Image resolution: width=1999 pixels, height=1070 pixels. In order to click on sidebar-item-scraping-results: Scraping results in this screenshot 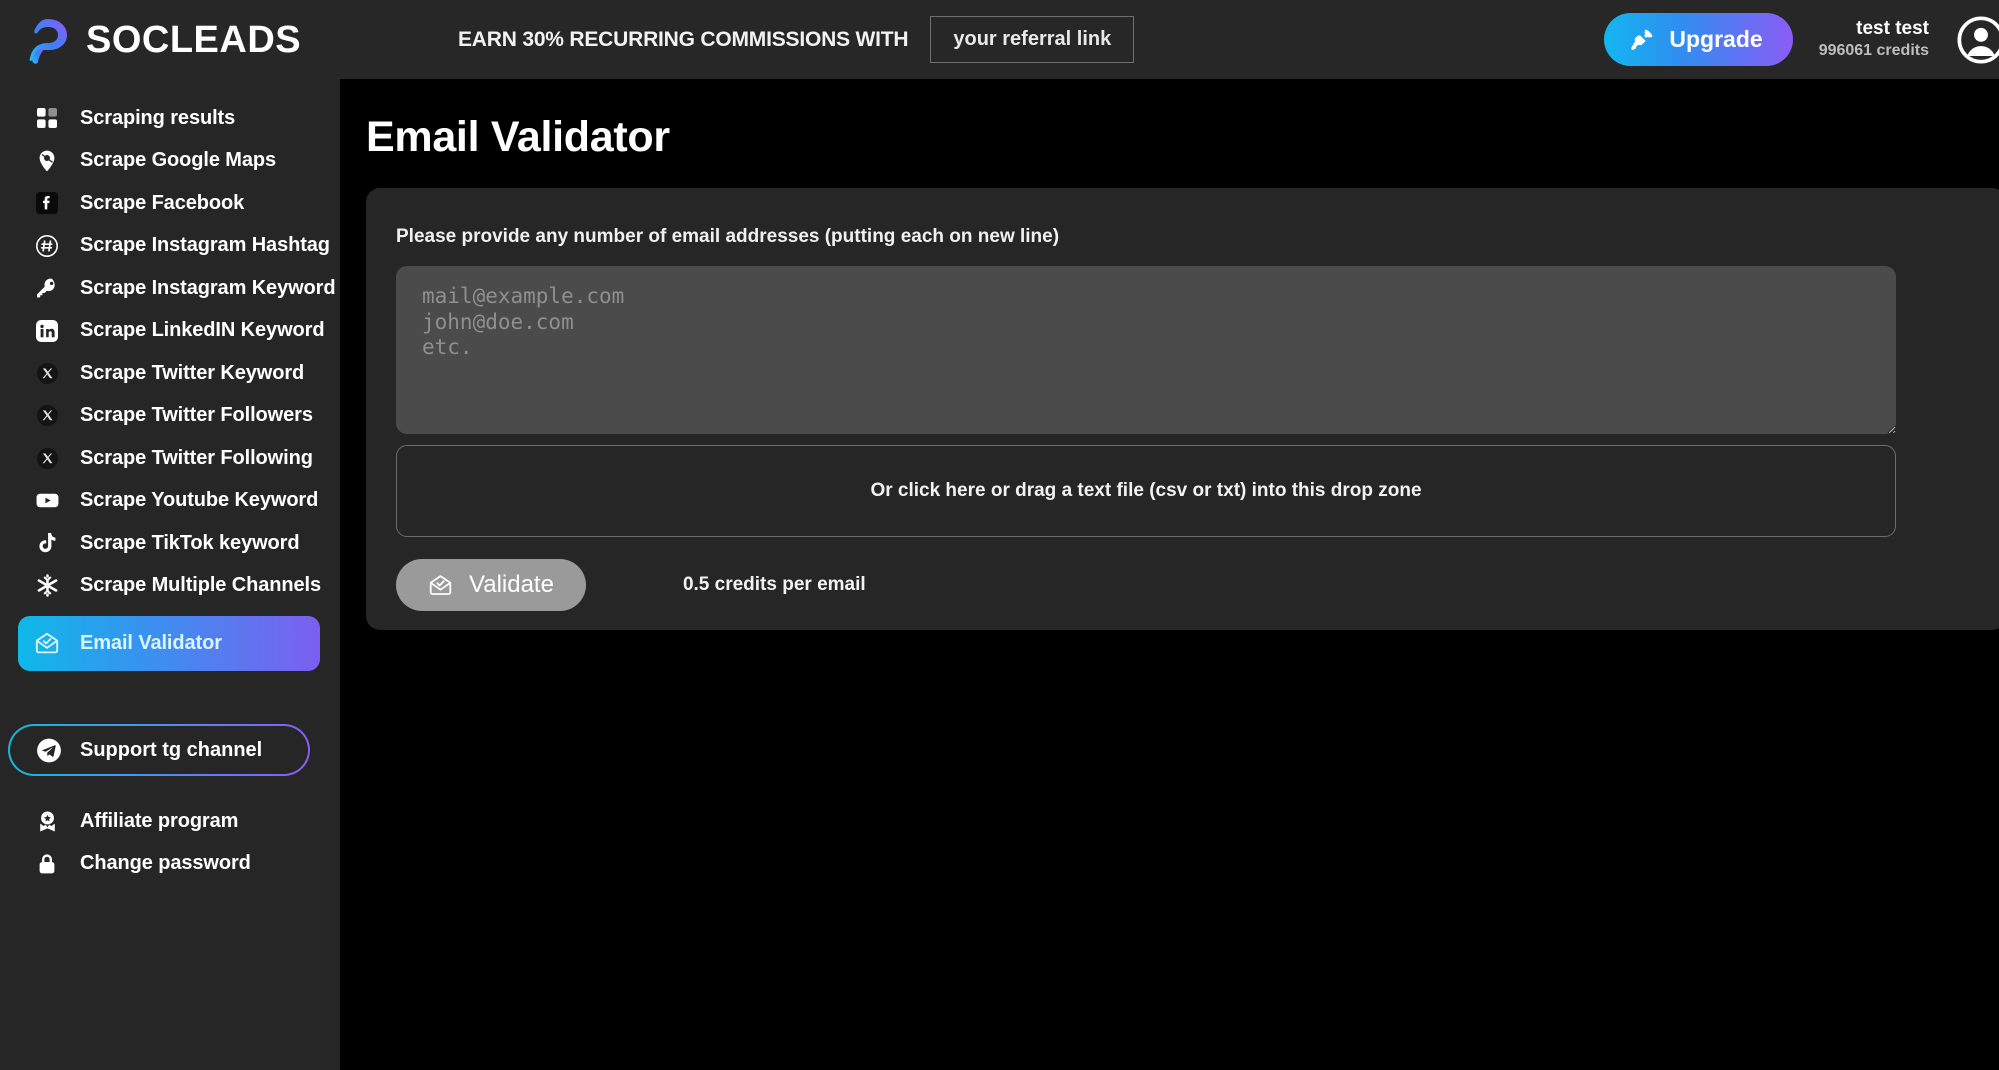, I will do `click(170, 118)`.